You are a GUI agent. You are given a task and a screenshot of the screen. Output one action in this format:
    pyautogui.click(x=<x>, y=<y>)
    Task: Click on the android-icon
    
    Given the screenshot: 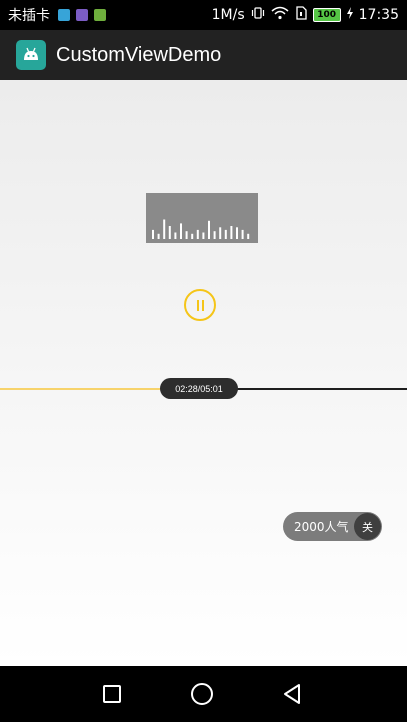 What is the action you would take?
    pyautogui.click(x=31, y=55)
    